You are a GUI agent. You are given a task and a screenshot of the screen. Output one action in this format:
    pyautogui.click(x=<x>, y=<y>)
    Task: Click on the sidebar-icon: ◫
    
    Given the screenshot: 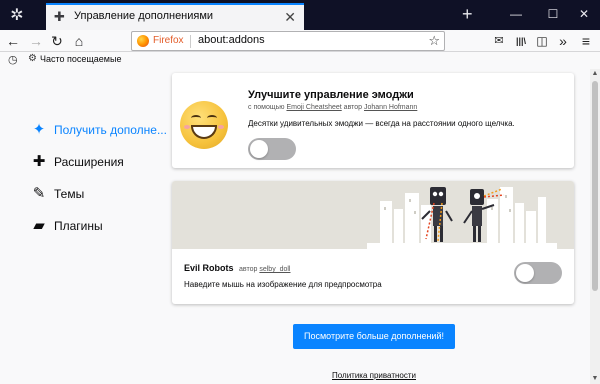 What is the action you would take?
    pyautogui.click(x=542, y=41)
    